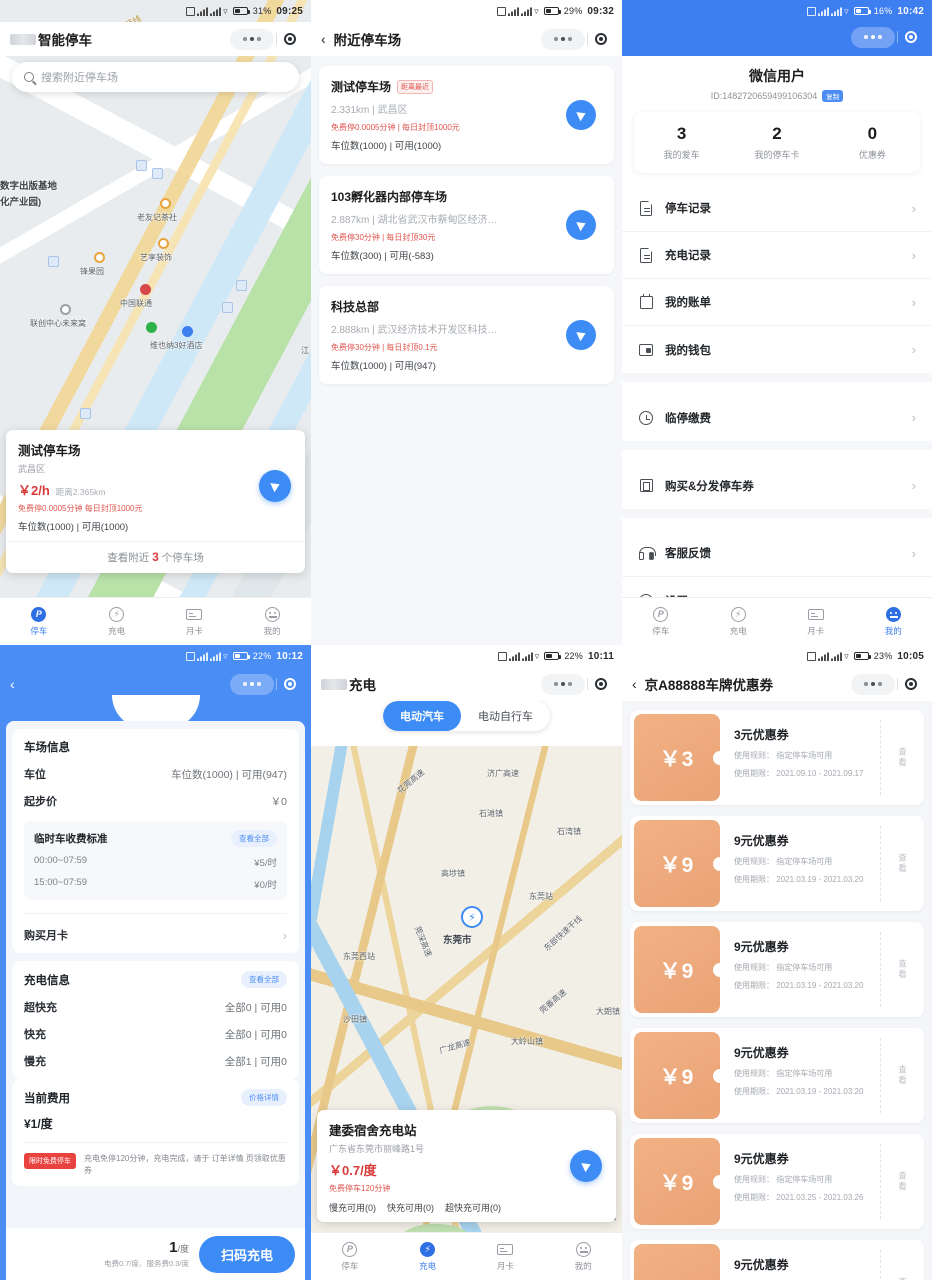 The image size is (932, 1280). Describe the element at coordinates (777, 96) in the screenshot. I see `user-id-row: ID:1482720659499106304 复制` at that location.